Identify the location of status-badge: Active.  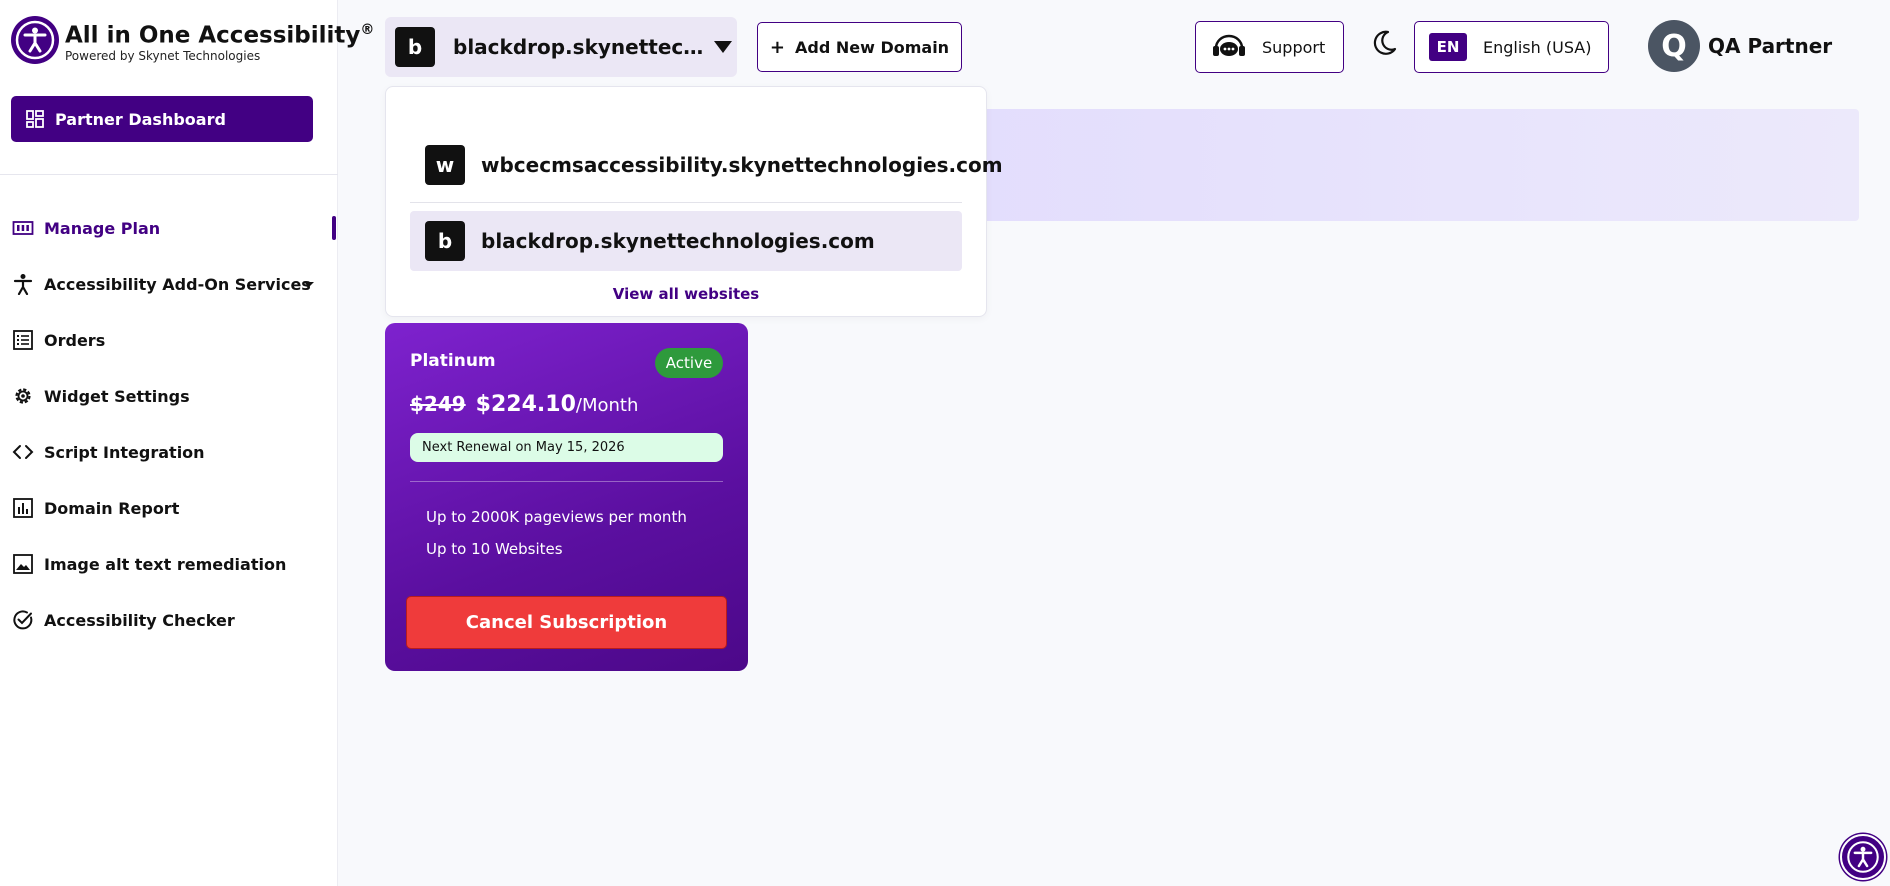
(689, 363).